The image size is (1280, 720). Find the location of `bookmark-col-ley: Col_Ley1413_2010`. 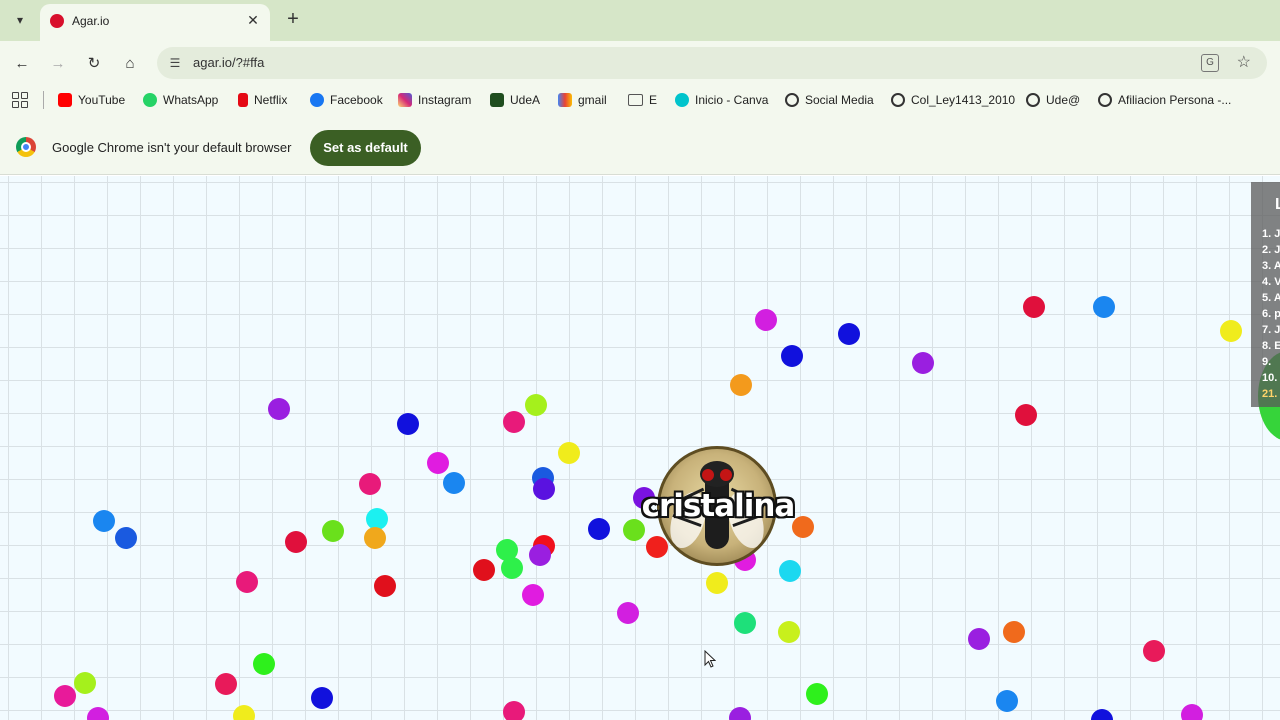

bookmark-col-ley: Col_Ley1413_2010 is located at coordinates (953, 100).